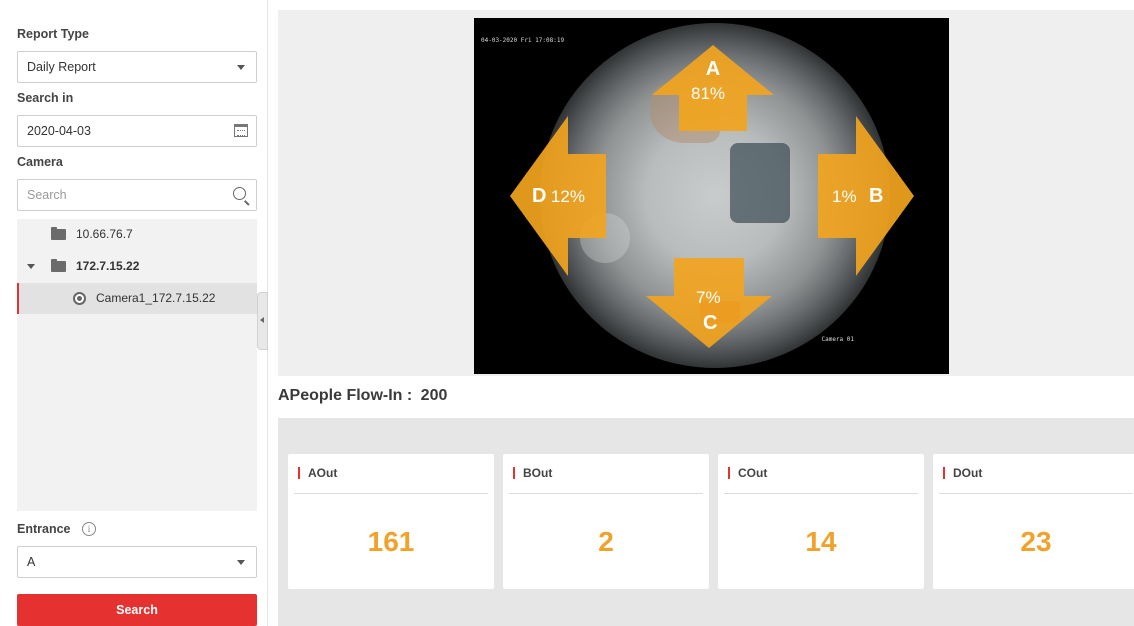 The image size is (1134, 626). I want to click on stat-card-title: DOut, so click(962, 473).